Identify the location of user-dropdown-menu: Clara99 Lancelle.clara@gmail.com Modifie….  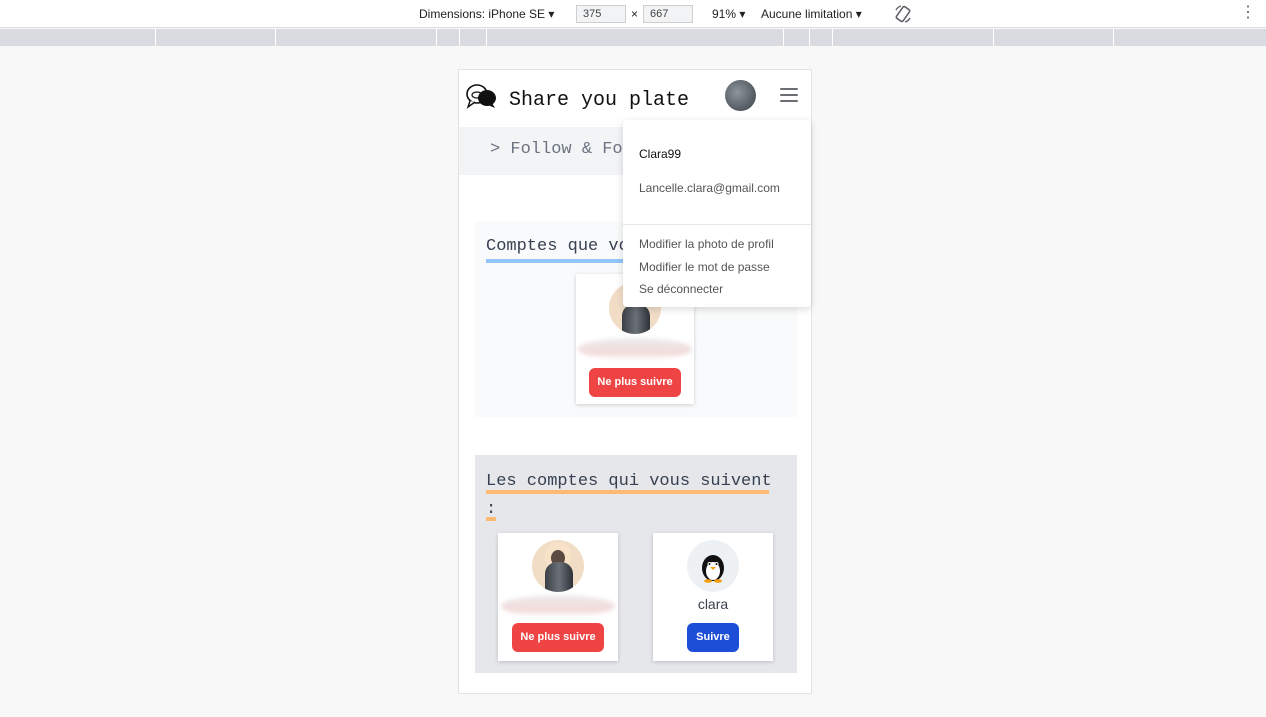
(717, 213).